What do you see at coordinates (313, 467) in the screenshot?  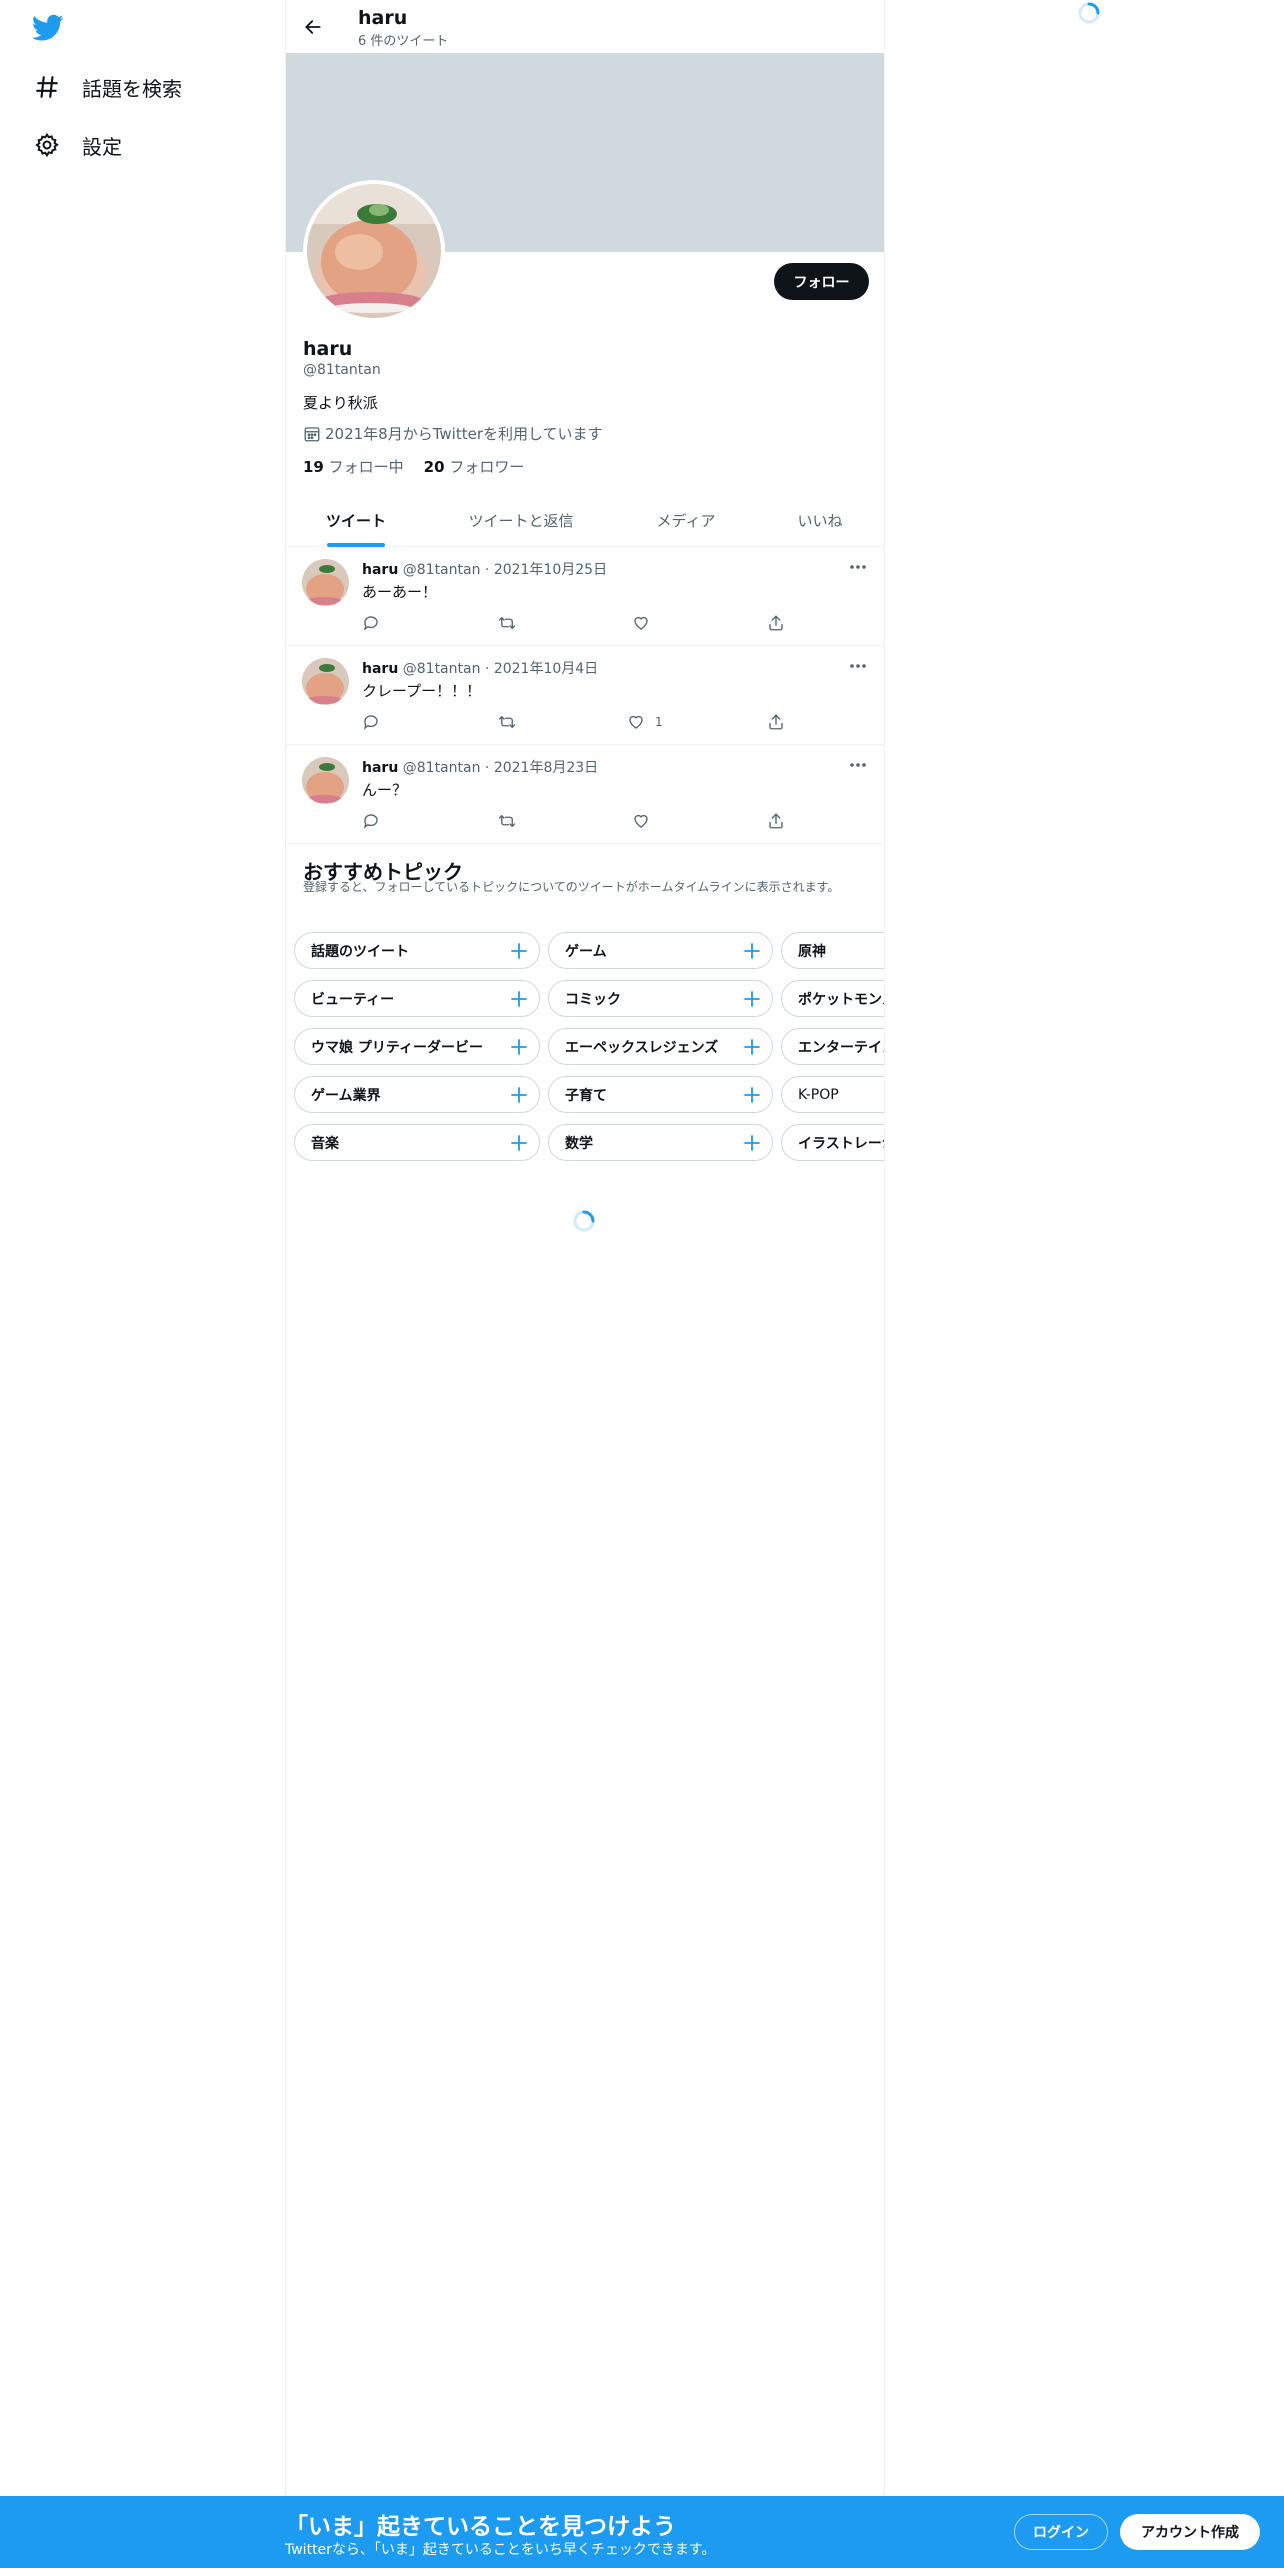 I see `following-count: 19` at bounding box center [313, 467].